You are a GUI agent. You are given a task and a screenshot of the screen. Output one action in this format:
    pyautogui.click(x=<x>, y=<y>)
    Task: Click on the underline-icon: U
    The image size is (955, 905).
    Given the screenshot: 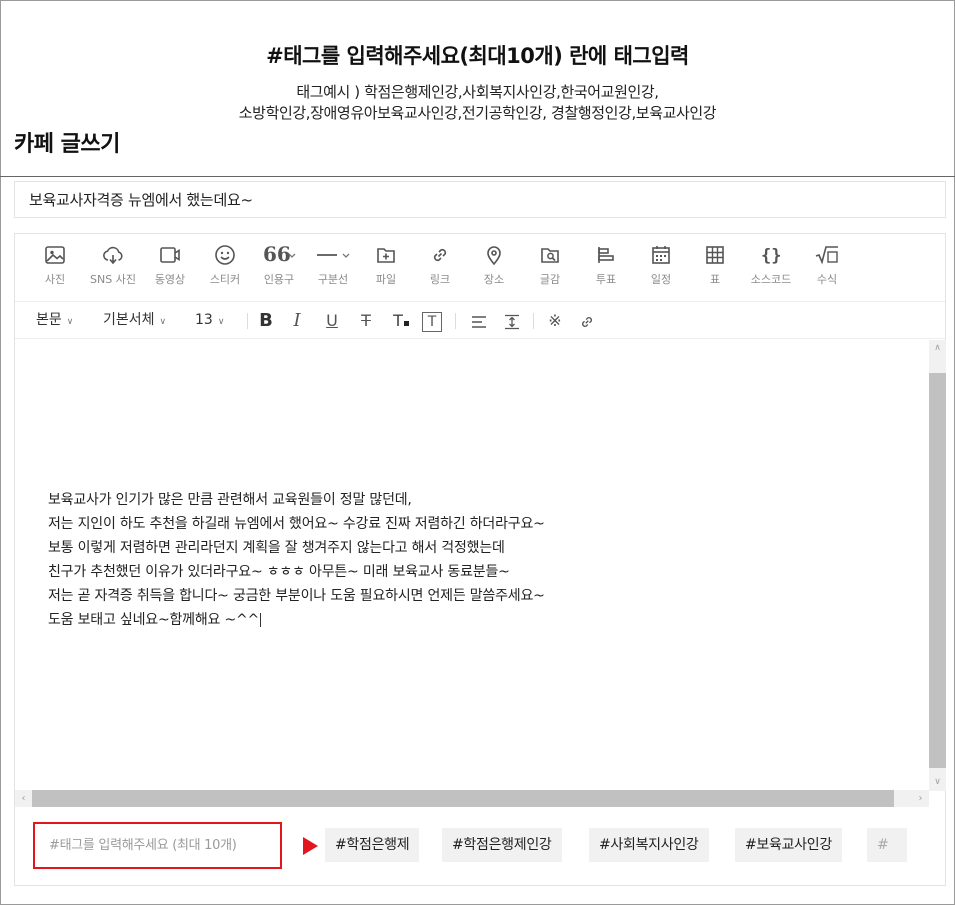 What is the action you would take?
    pyautogui.click(x=332, y=320)
    